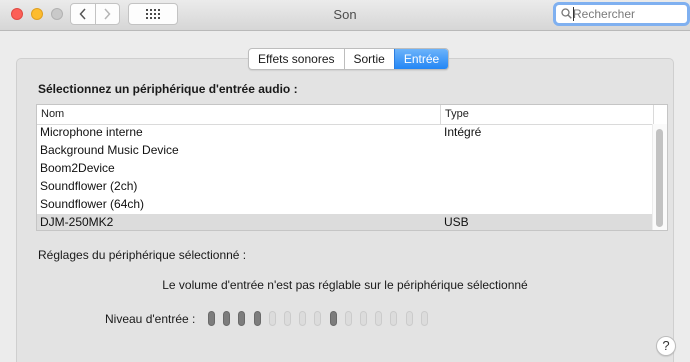  Describe the element at coordinates (659, 178) in the screenshot. I see `vertical-scrollbar` at that location.